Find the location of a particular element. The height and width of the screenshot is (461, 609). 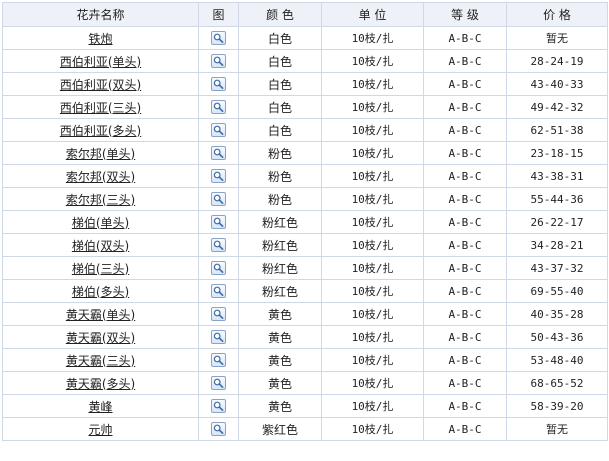

flower-name-cell: 黄天霸(多头) is located at coordinates (100, 383).